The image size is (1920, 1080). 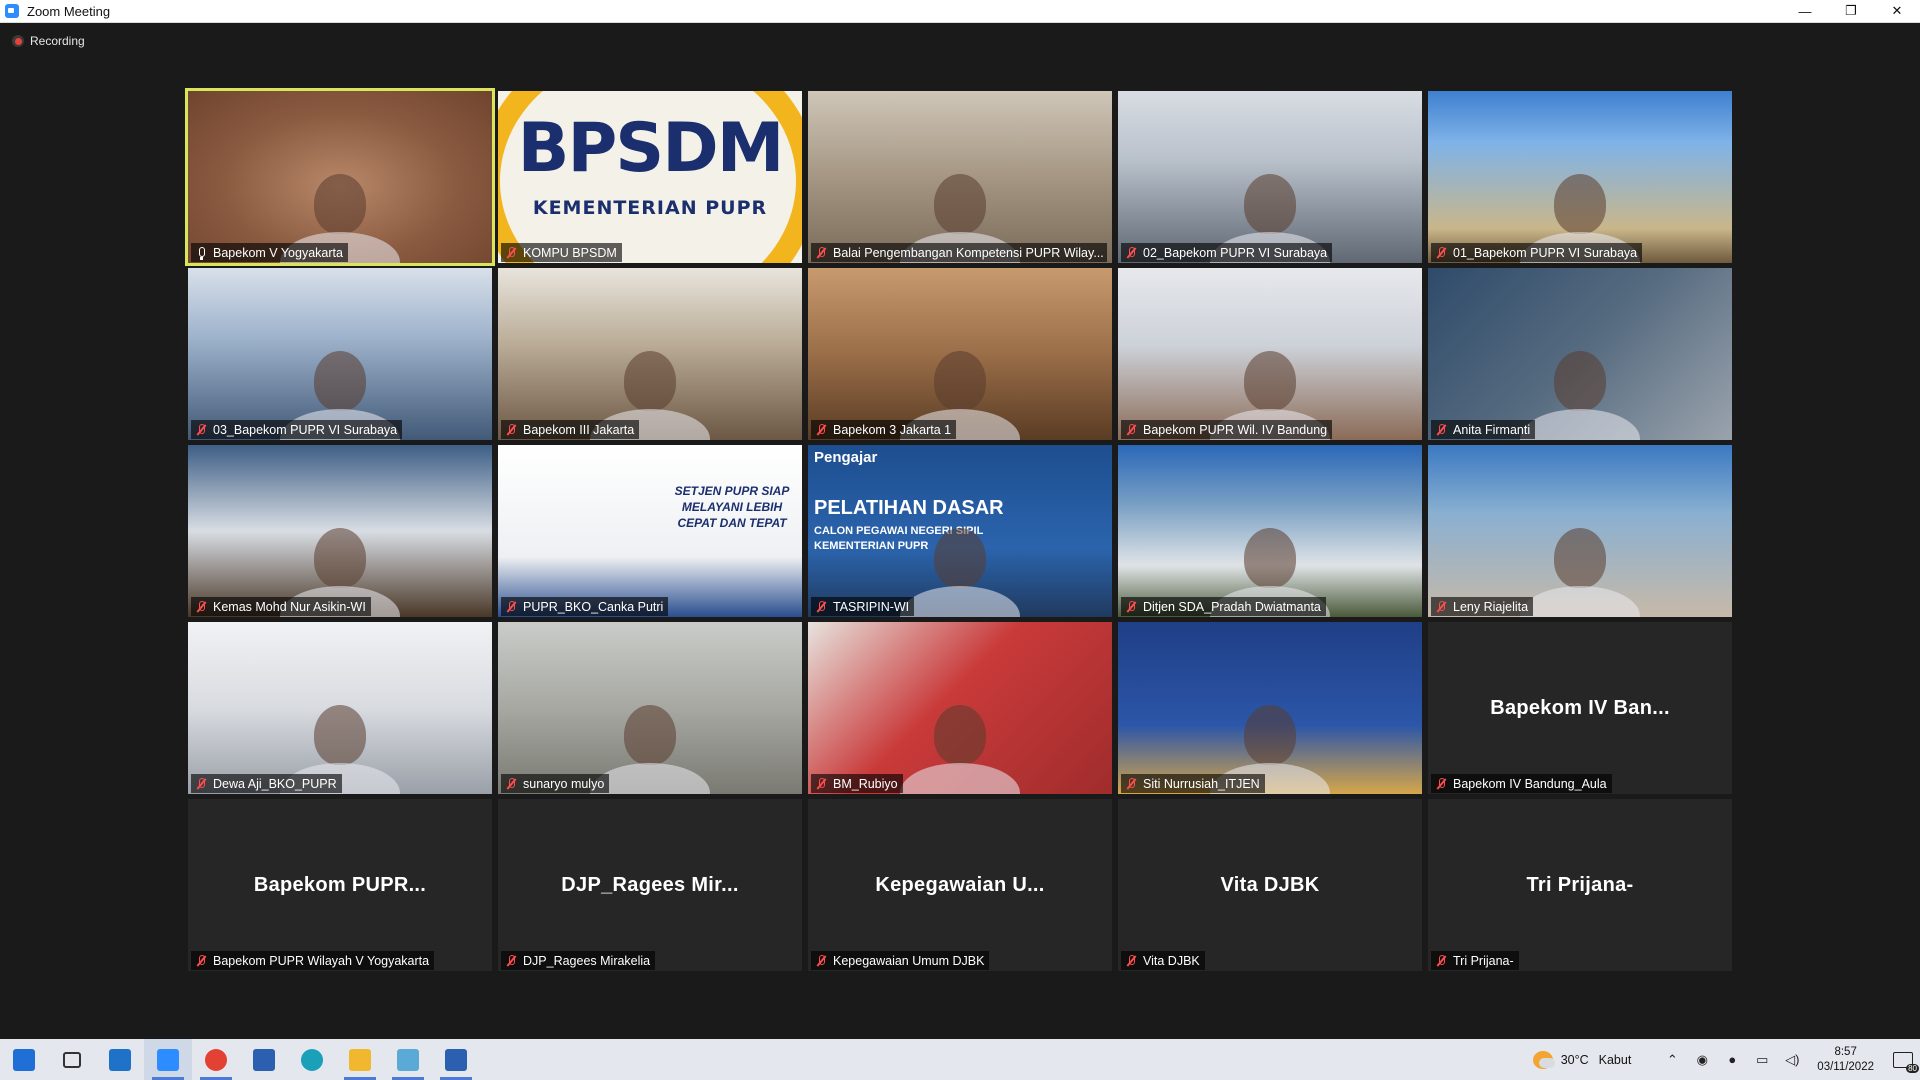 What do you see at coordinates (1845, 1060) in the screenshot?
I see `clock: 8:57 03/11/2022` at bounding box center [1845, 1060].